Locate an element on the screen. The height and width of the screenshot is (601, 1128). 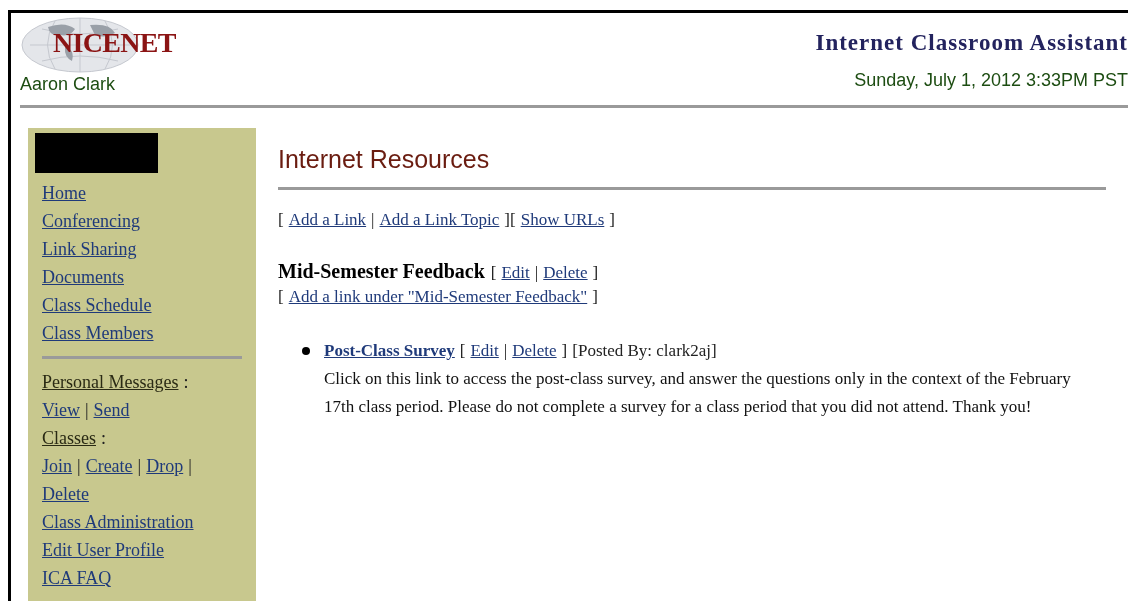
user-name: Aaron Clark is located at coordinates (68, 84).